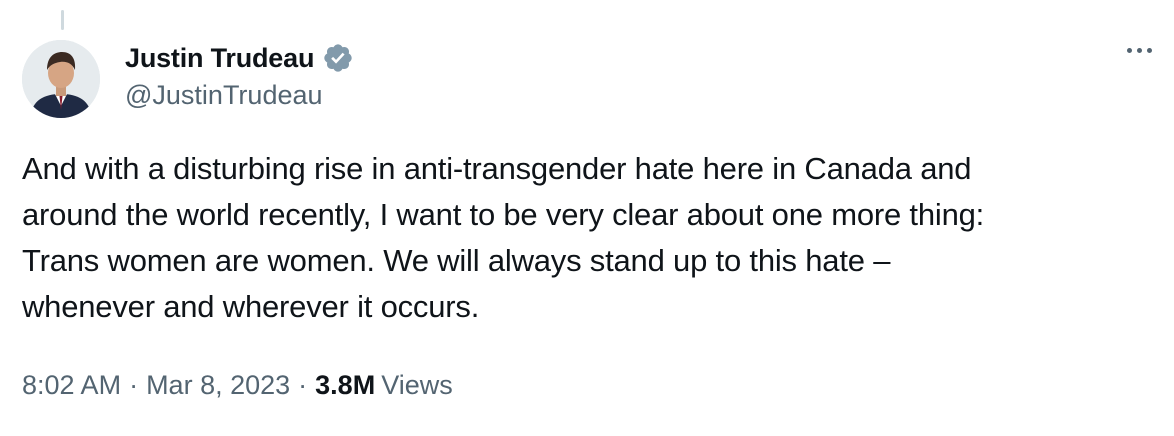  I want to click on tweet-meta: 8:02 AM · Mar 8, 2023 · 3.8M Views, so click(237, 385).